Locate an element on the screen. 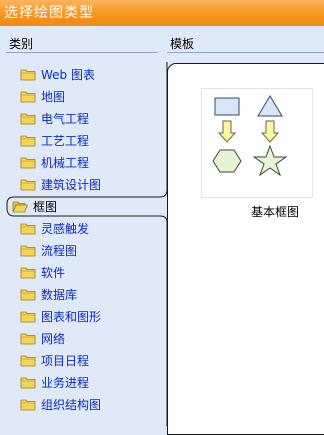 The image size is (324, 435). window-title: 选择绘图类型 is located at coordinates (162, 13).